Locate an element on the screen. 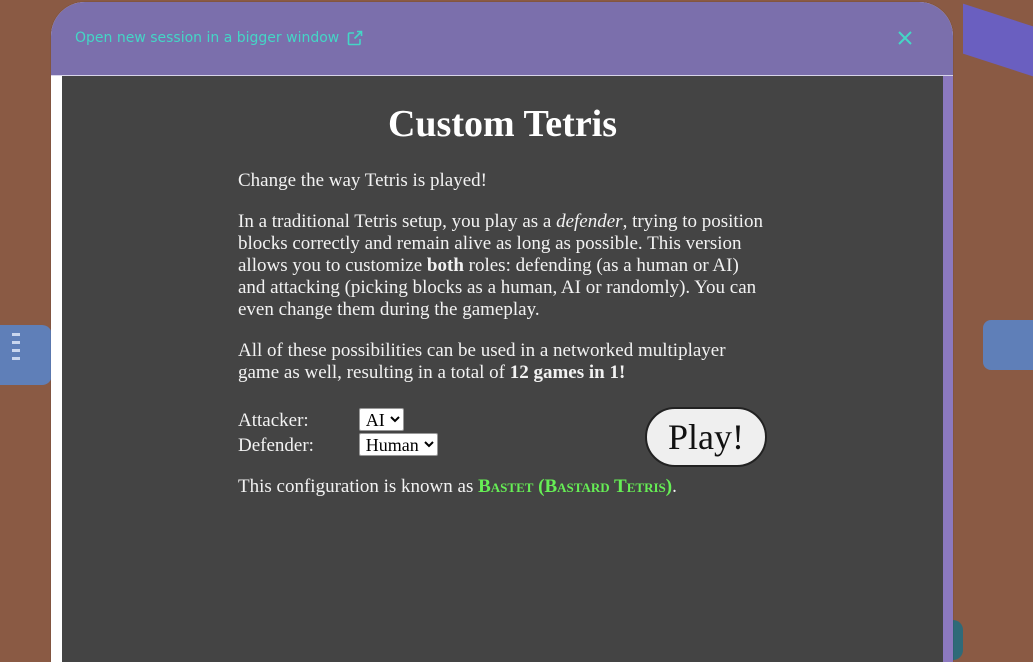  defender-label: Defender: is located at coordinates (276, 445).